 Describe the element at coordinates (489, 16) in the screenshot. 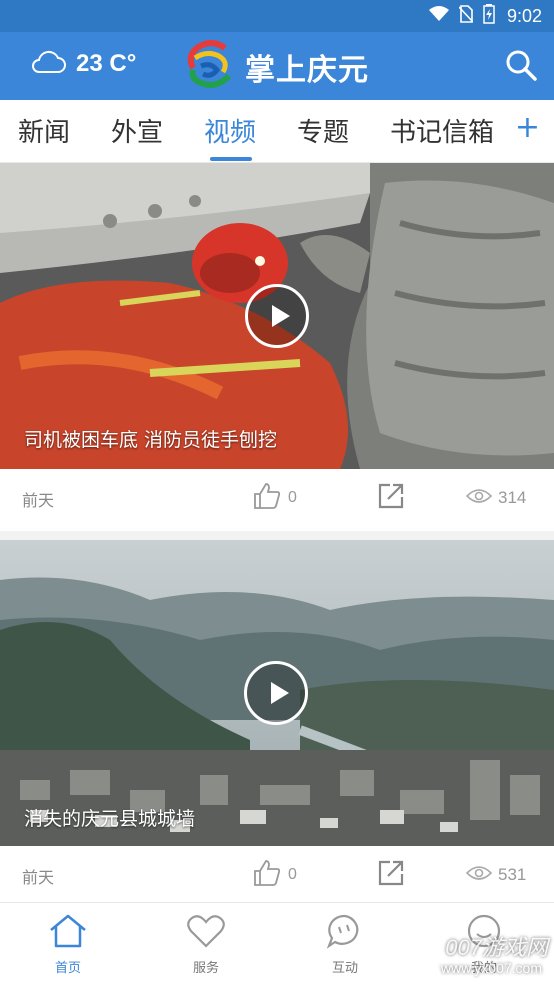

I see `battery-icon` at that location.